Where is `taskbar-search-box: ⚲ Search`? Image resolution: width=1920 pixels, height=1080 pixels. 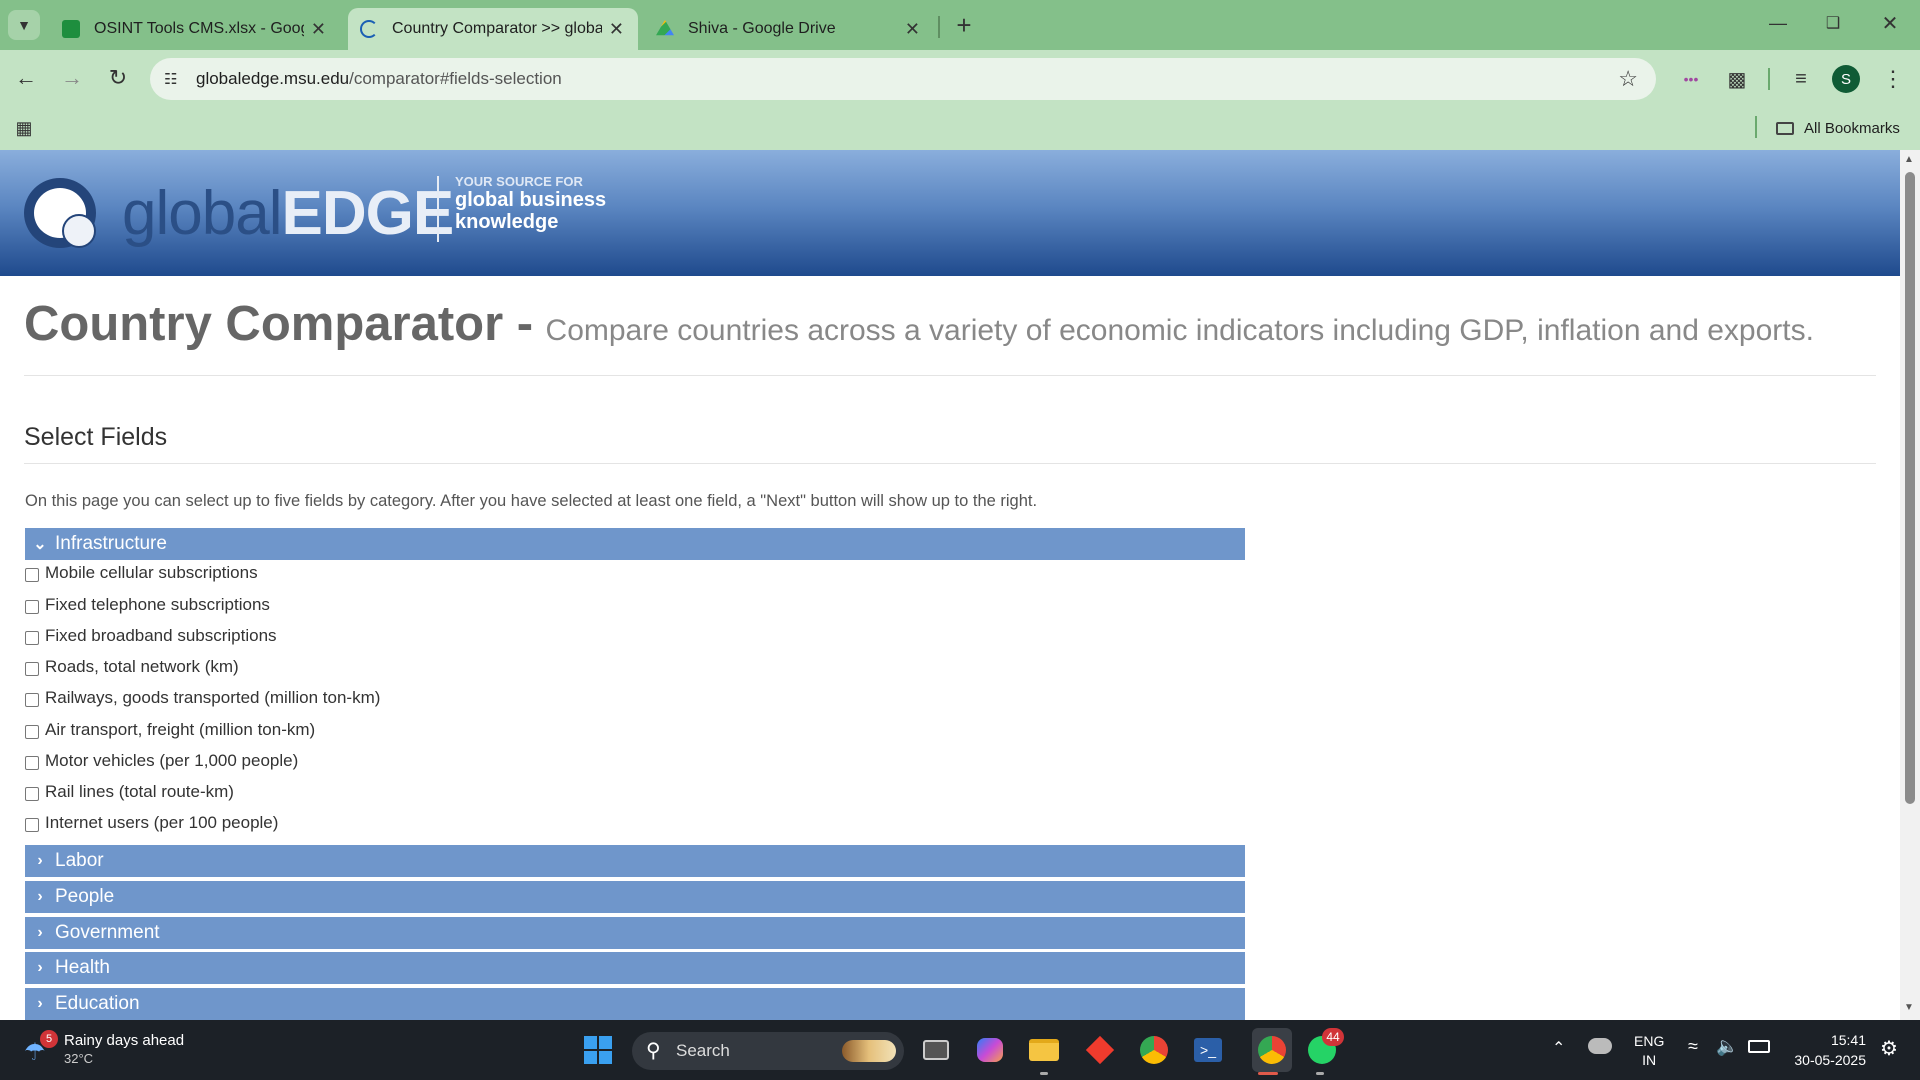
taskbar-search-box: ⚲ Search is located at coordinates (768, 1051).